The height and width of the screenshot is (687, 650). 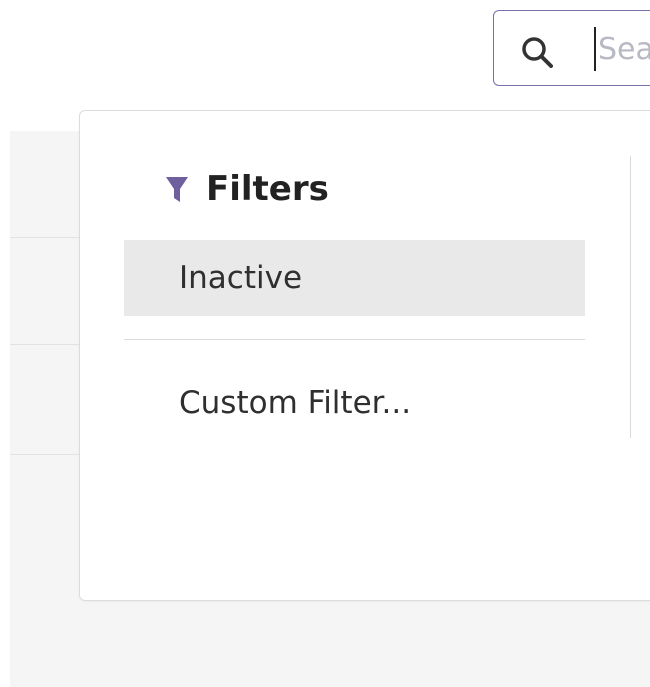 What do you see at coordinates (177, 189) in the screenshot?
I see `funnel-icon` at bounding box center [177, 189].